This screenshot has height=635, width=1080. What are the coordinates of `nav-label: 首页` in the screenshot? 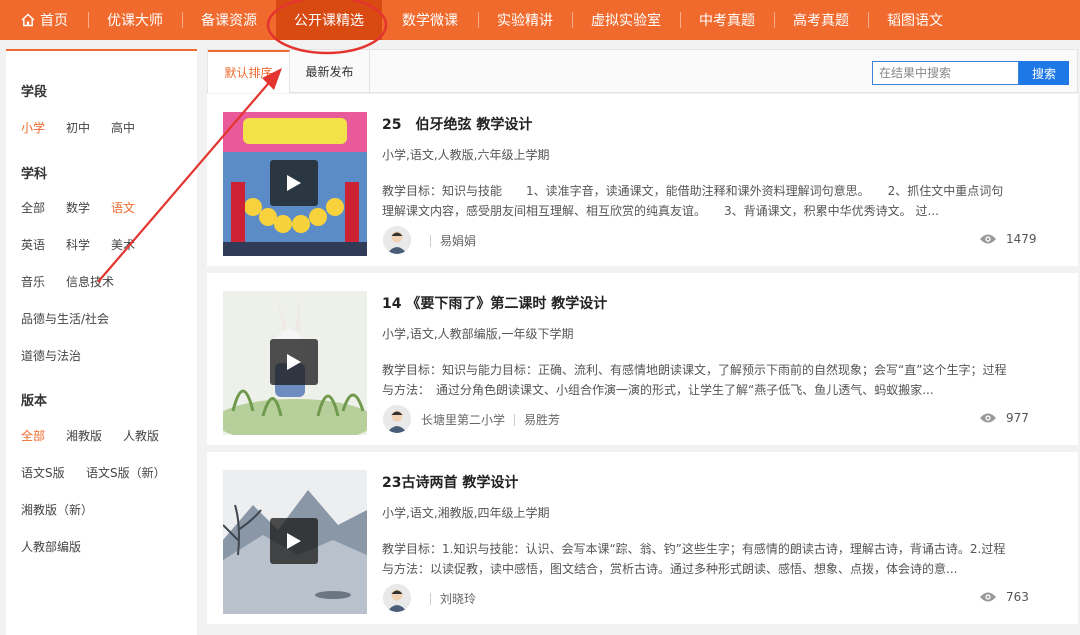 It's located at (54, 21).